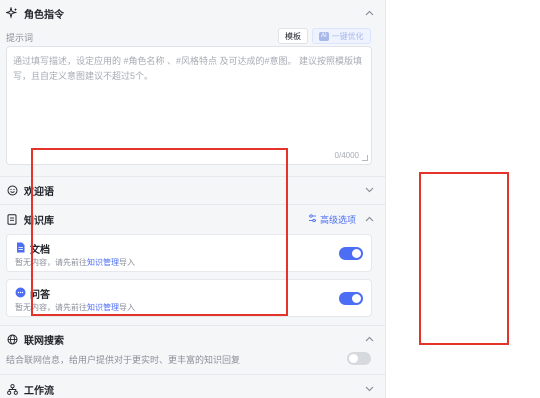 The height and width of the screenshot is (398, 540). What do you see at coordinates (44, 15) in the screenshot?
I see `role-instruction-title: 角色指令` at bounding box center [44, 15].